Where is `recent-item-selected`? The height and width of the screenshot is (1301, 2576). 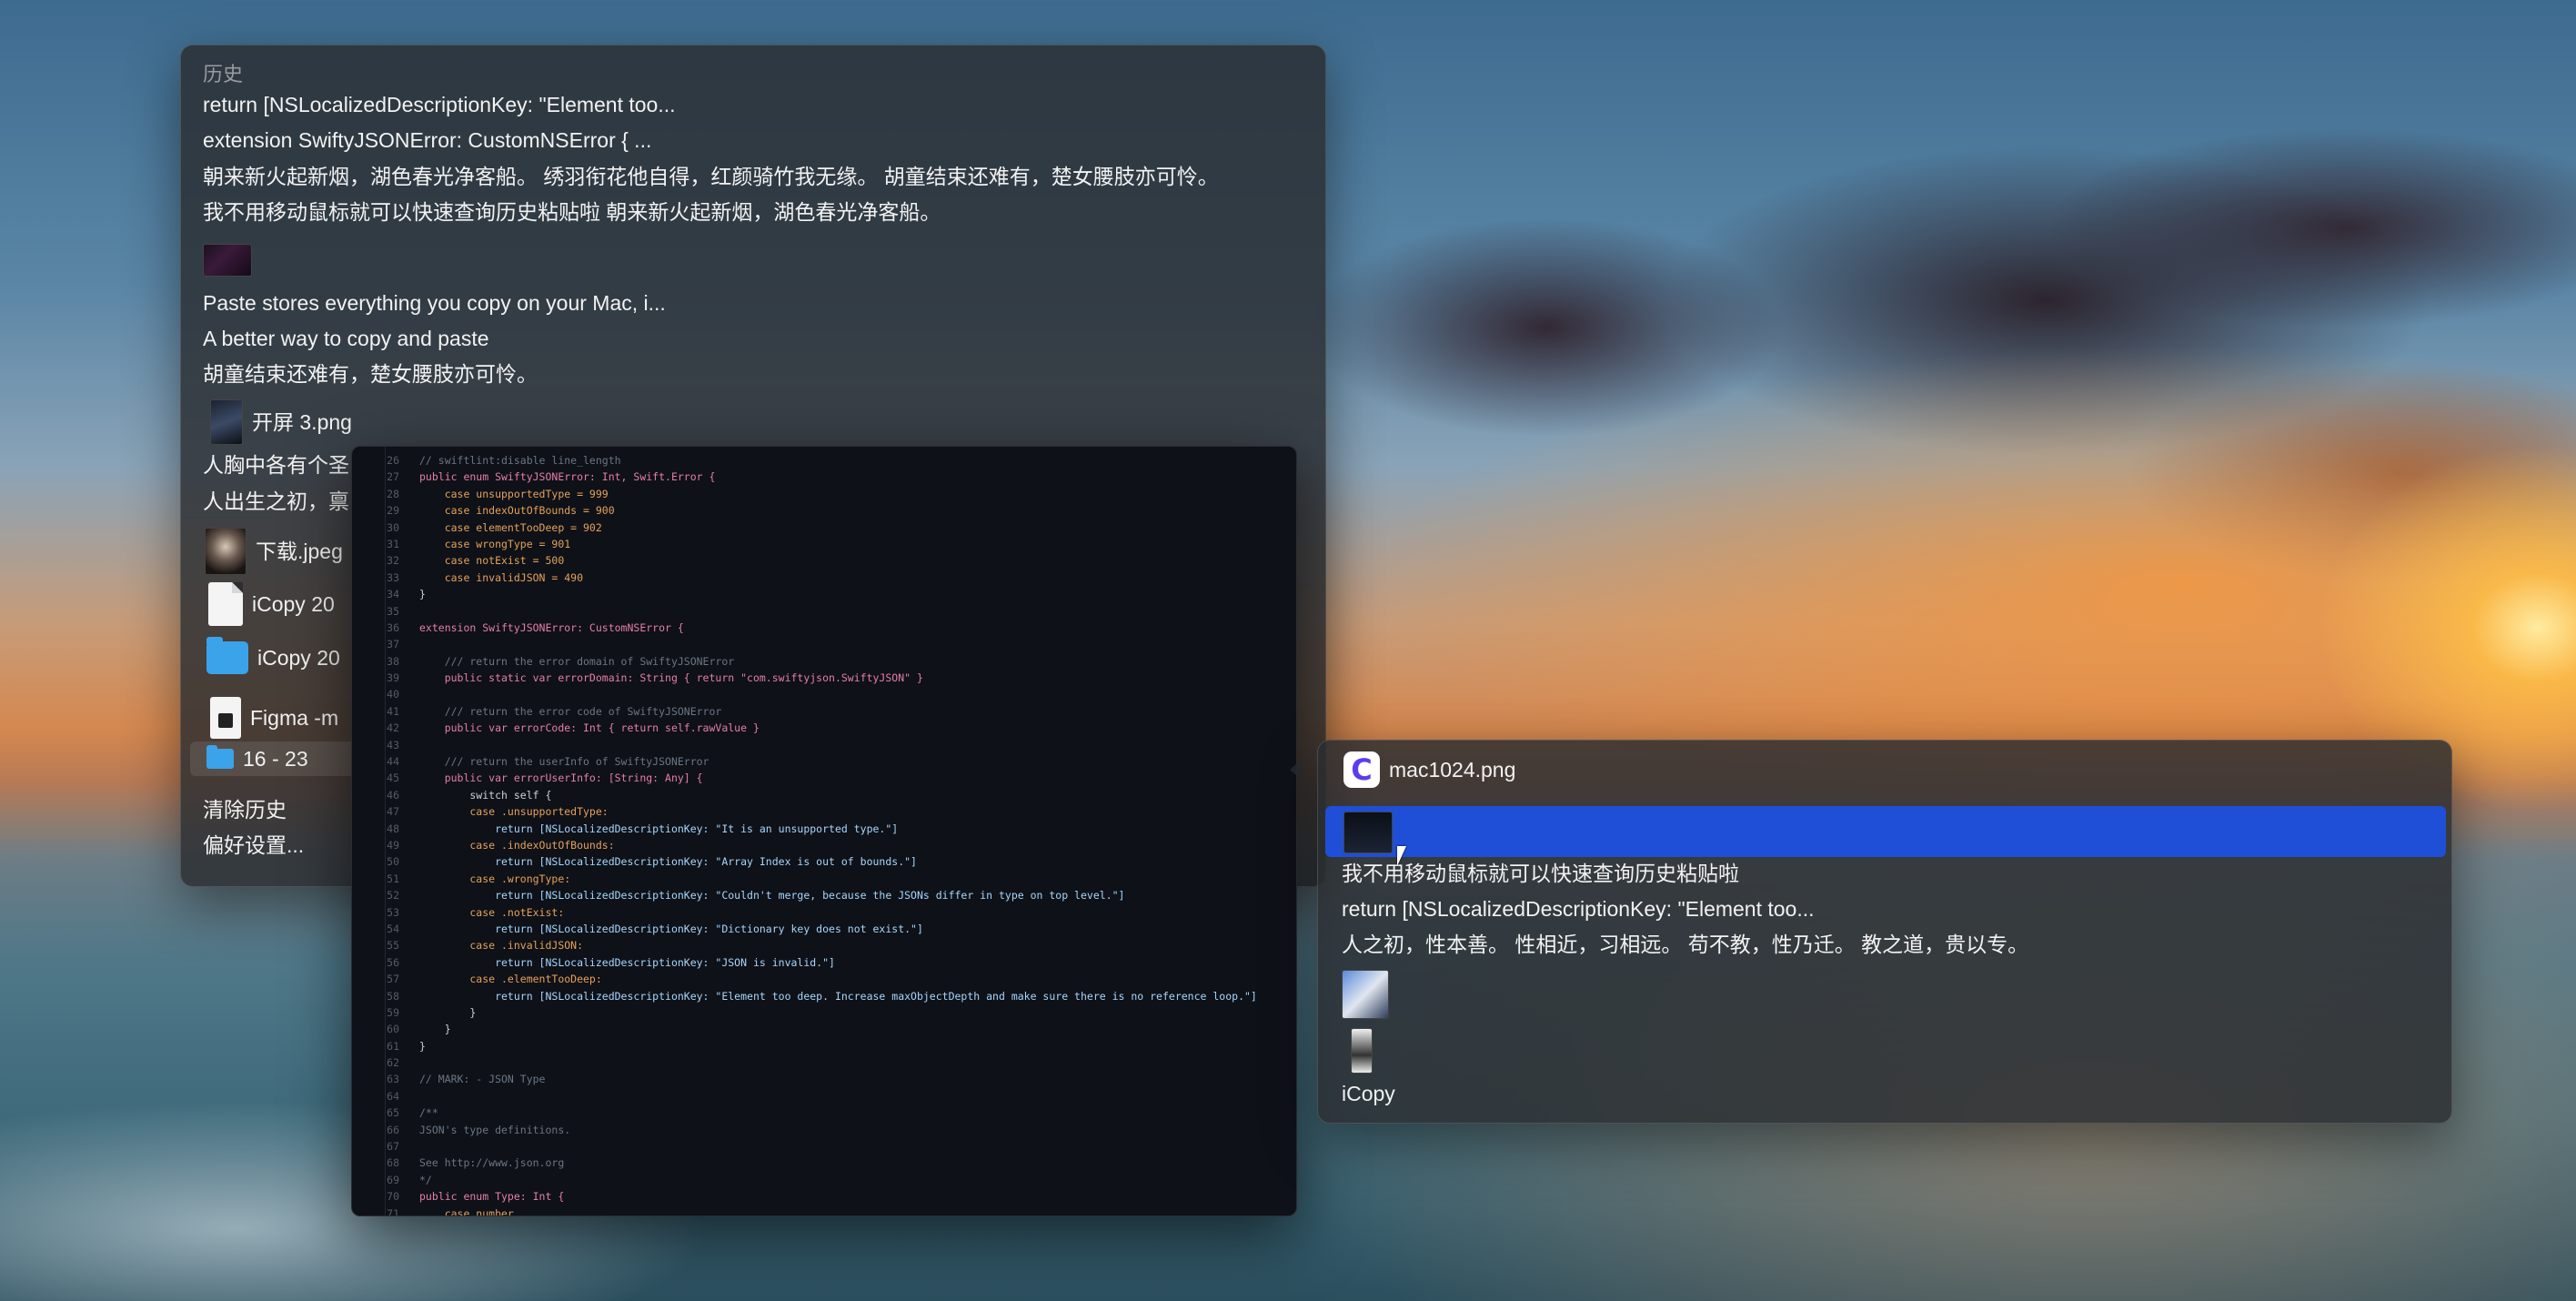
recent-item-selected is located at coordinates (1885, 831).